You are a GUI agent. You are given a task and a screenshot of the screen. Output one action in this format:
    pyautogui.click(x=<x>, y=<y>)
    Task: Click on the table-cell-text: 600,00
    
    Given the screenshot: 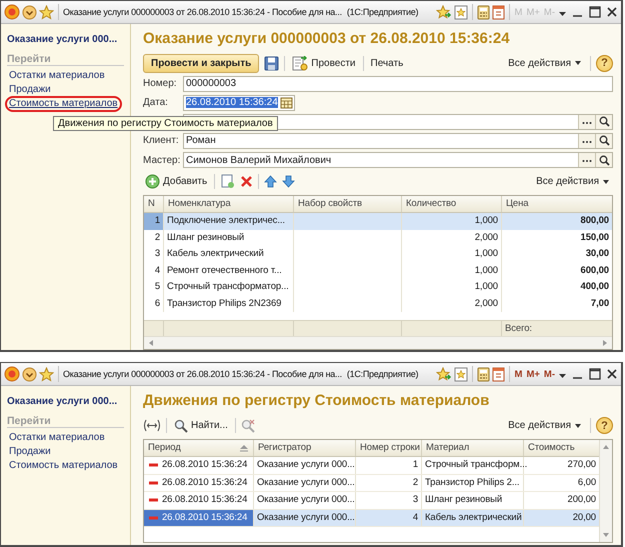 What is the action you would take?
    pyautogui.click(x=595, y=271)
    